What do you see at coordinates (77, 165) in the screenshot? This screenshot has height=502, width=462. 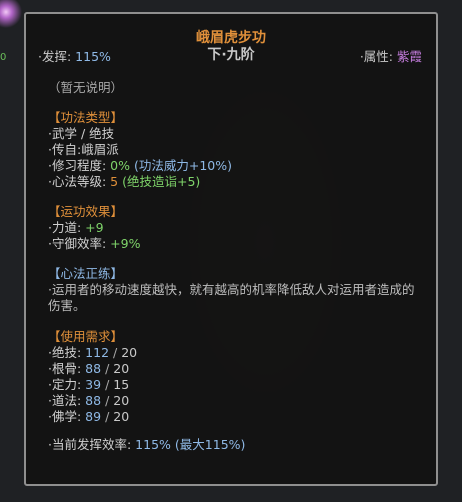 I see `mastery-label: ·修习程度:` at bounding box center [77, 165].